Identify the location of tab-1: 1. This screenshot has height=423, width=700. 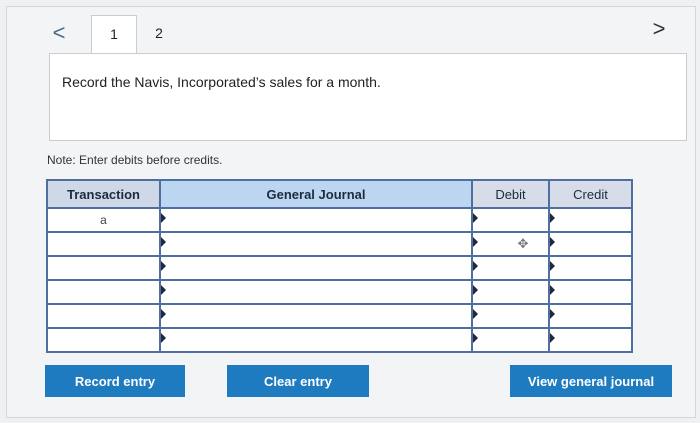
(114, 34).